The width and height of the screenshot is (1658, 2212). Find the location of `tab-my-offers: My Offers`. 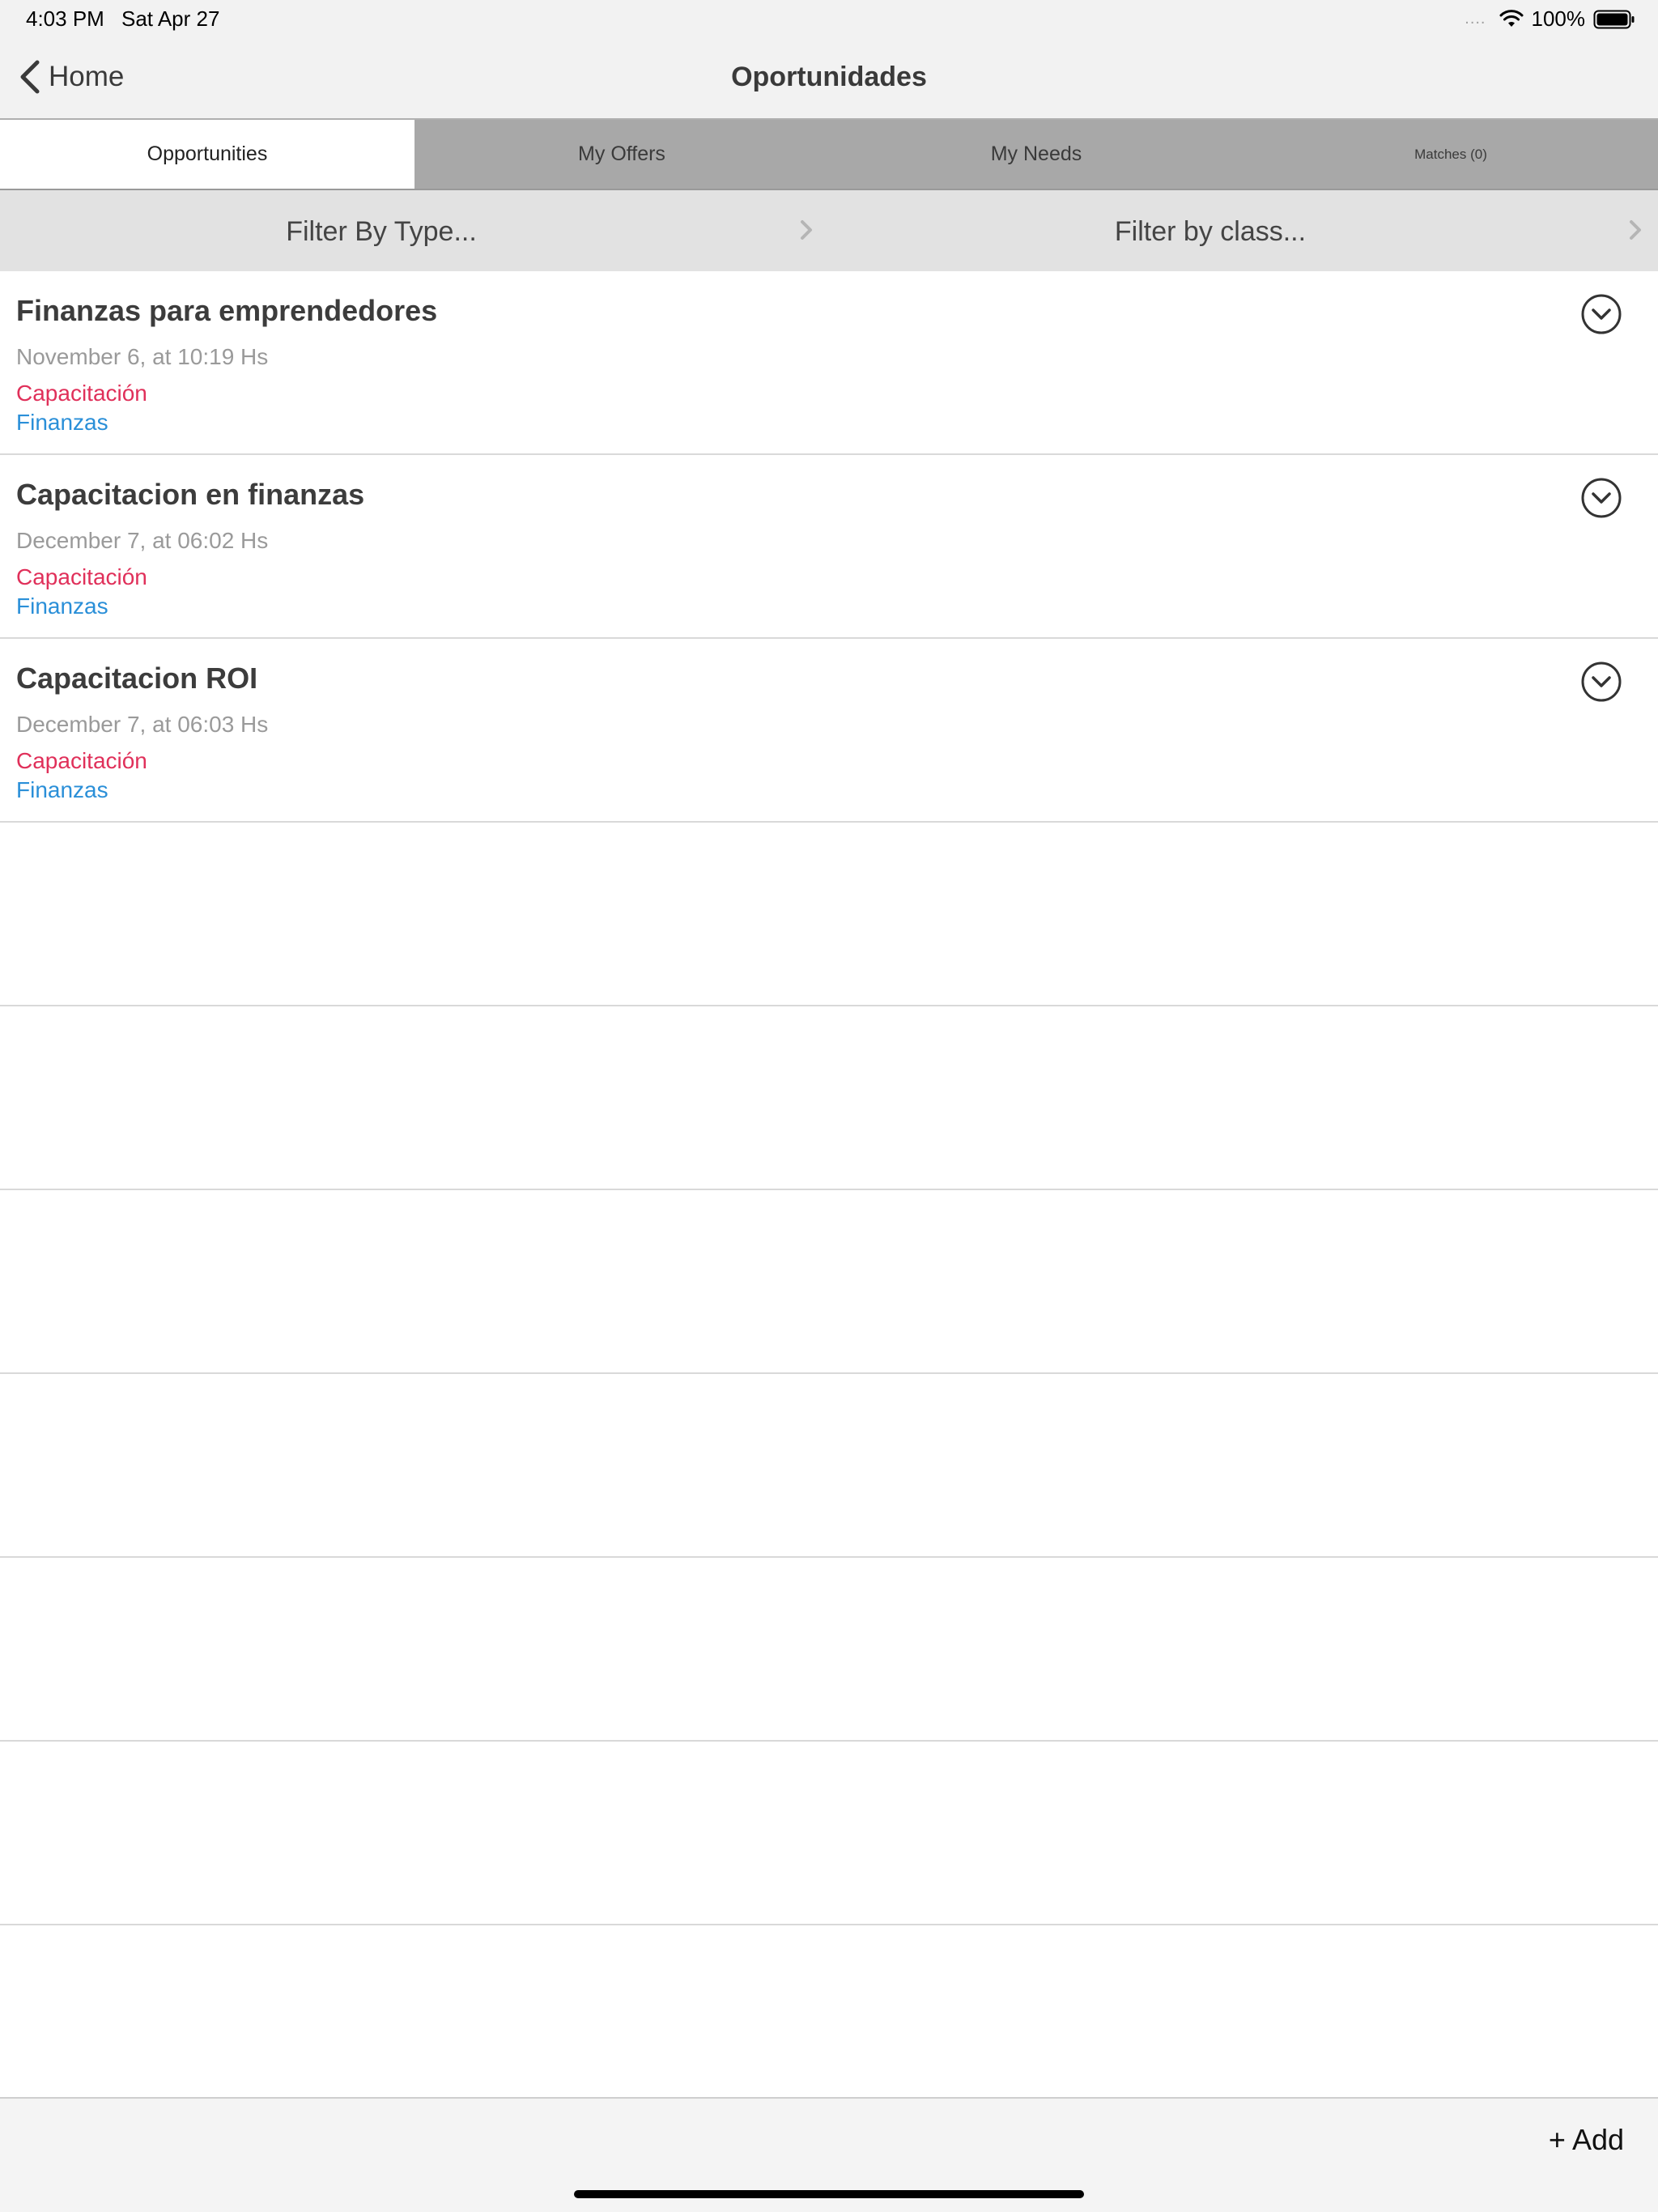

tab-my-offers: My Offers is located at coordinates (621, 155).